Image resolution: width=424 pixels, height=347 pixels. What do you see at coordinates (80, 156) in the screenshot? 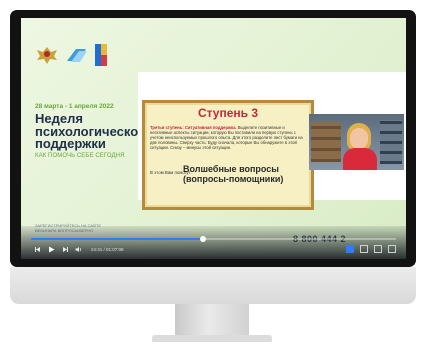
I see `event-subtitle: КАК ПОМОЧЬ СЕБЕ СЕГОДНЯ` at bounding box center [80, 156].